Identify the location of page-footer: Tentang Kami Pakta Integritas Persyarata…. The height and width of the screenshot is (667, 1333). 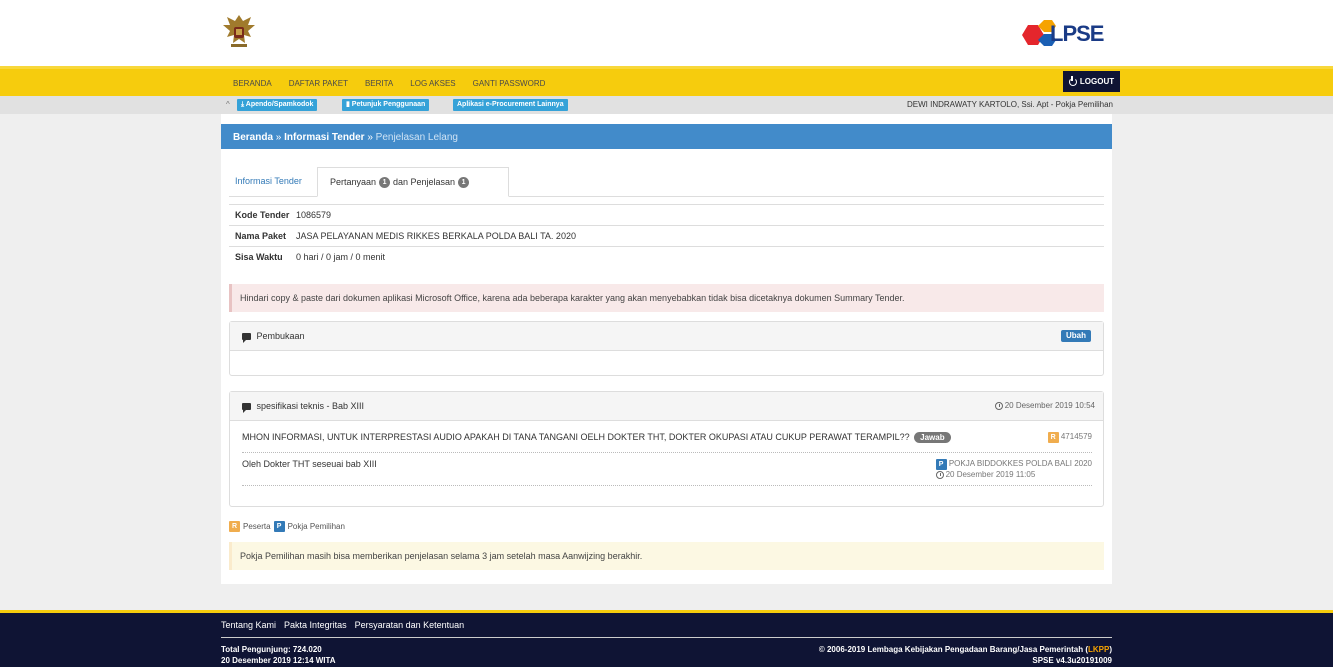
(666, 638).